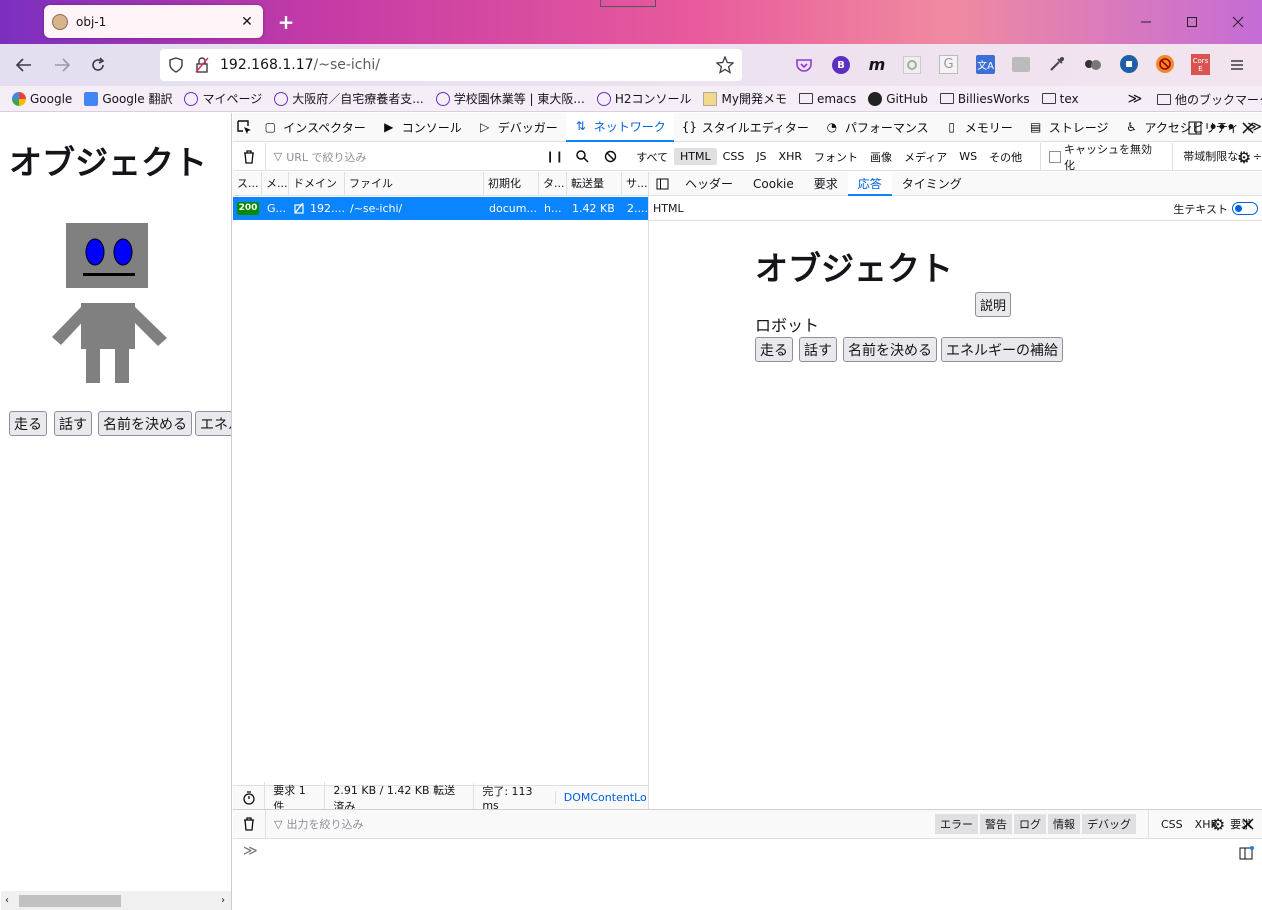 The height and width of the screenshot is (910, 1262). I want to click on cors-extension-icon: Cors E, so click(1200, 64).